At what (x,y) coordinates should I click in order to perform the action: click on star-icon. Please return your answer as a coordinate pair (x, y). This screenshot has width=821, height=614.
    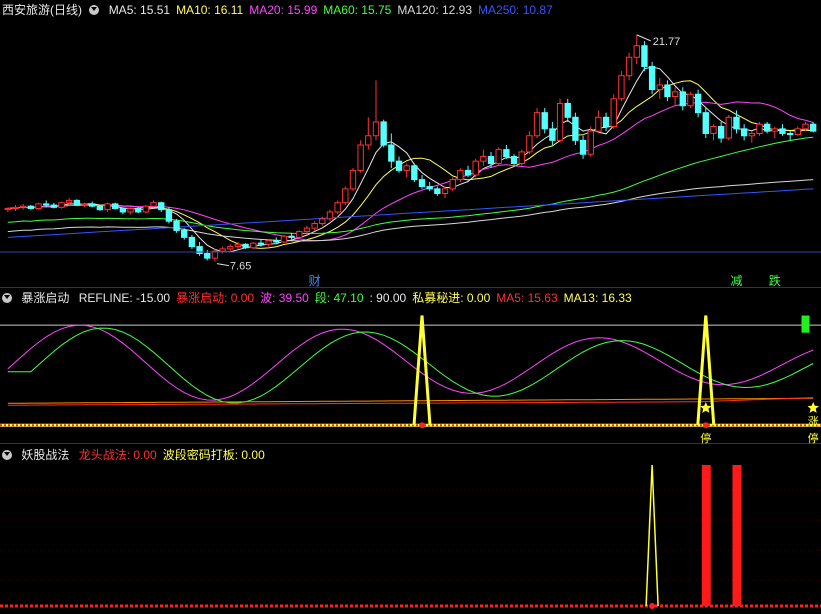
    Looking at the image, I should click on (813, 407).